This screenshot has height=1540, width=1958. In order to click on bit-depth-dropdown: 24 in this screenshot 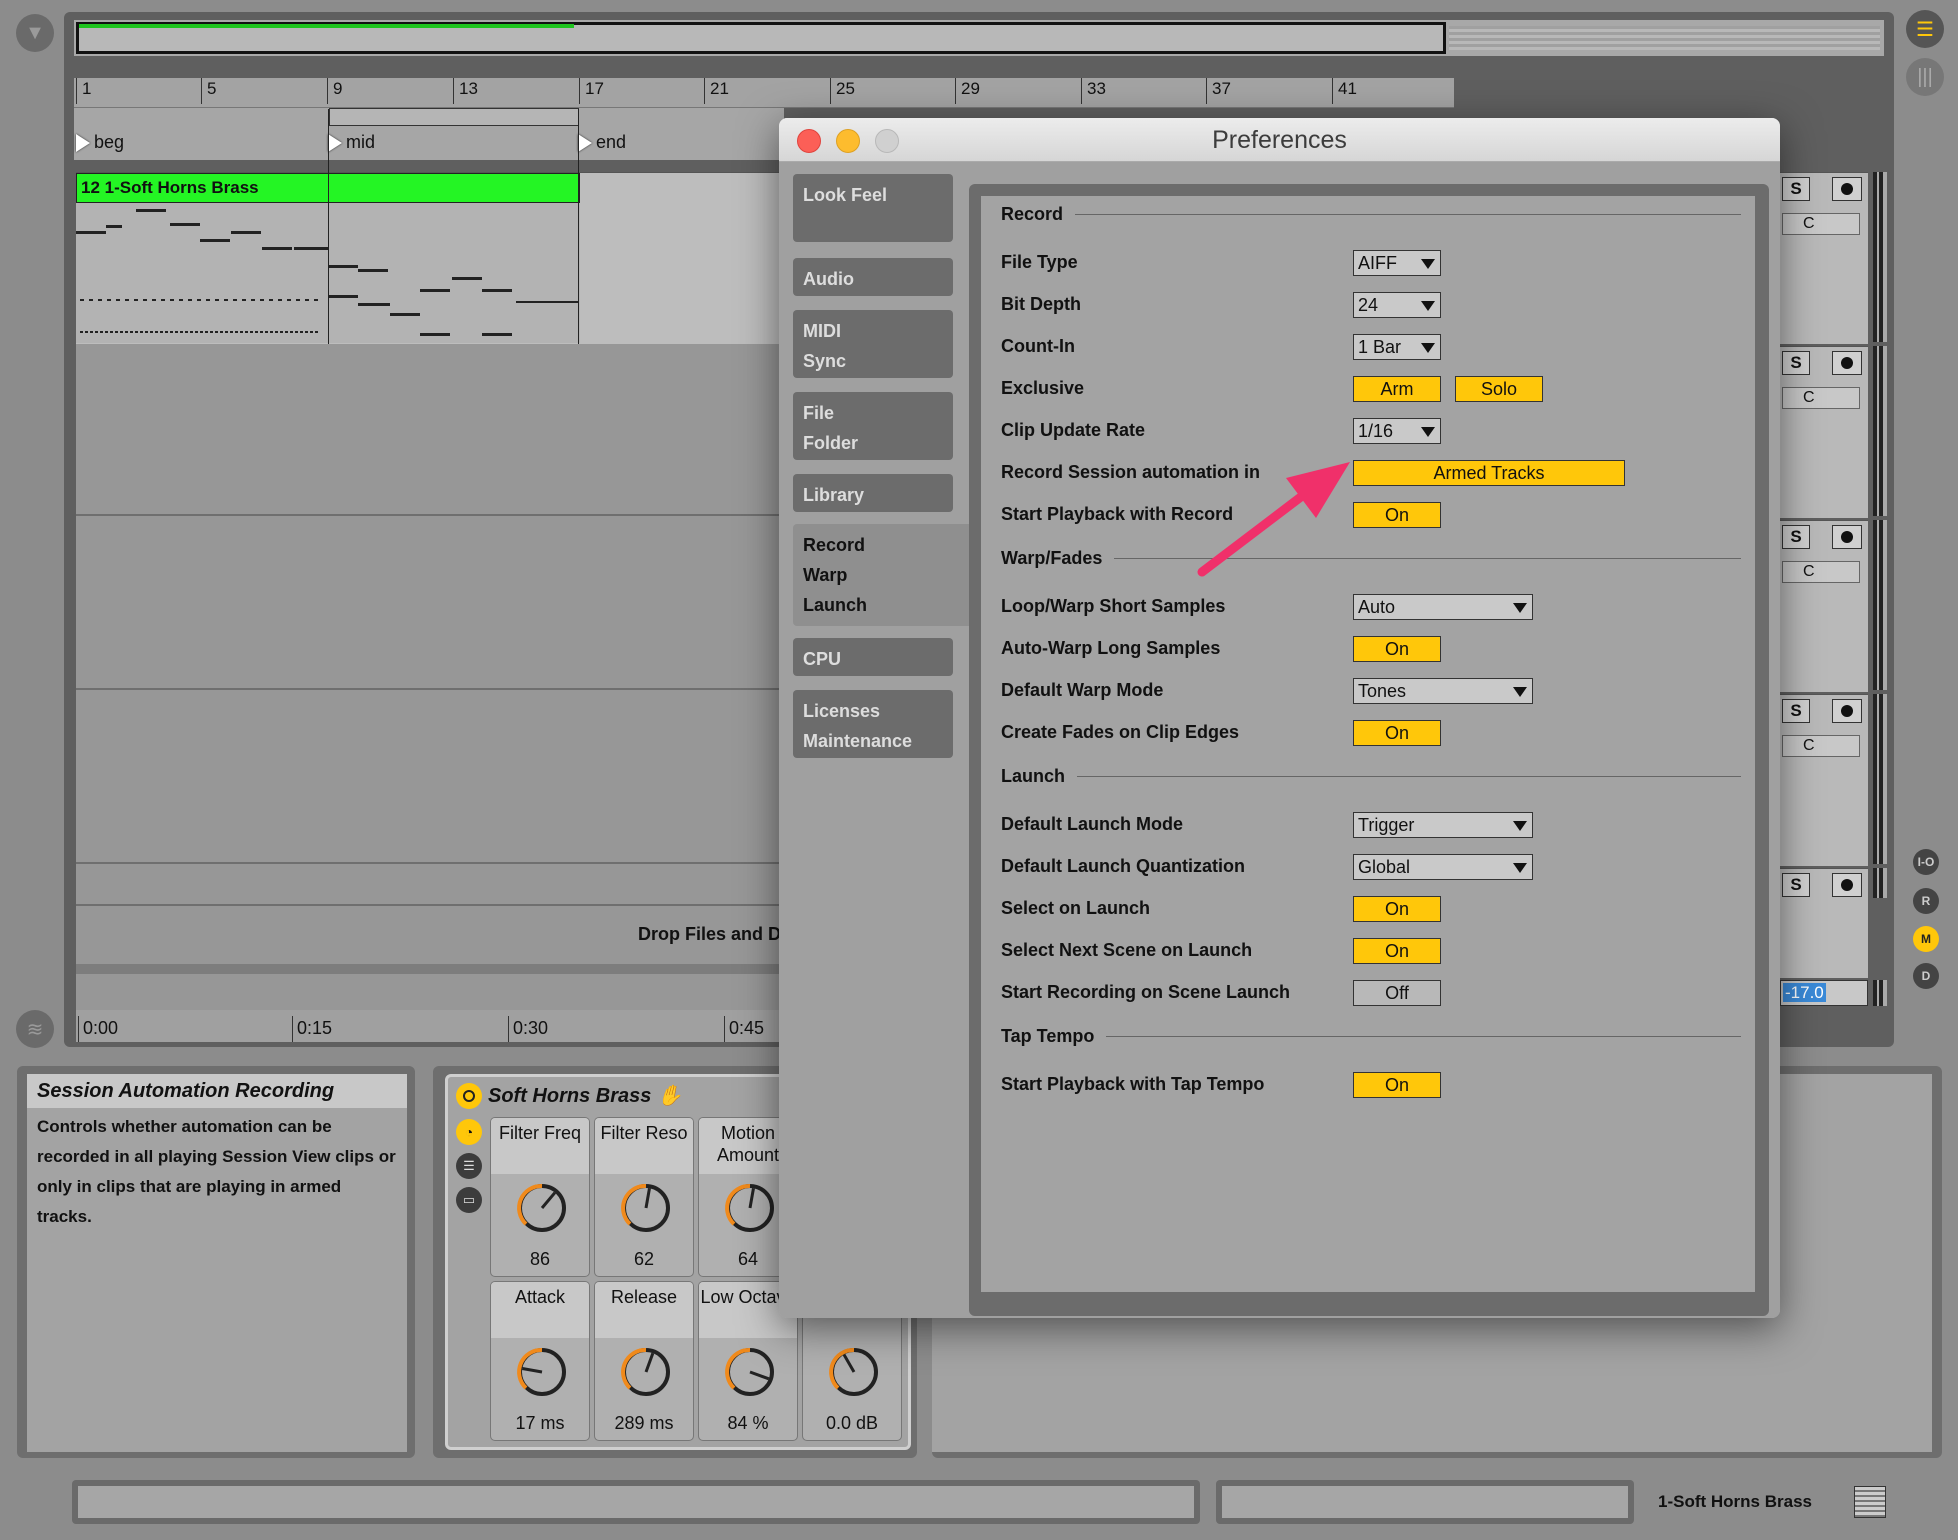, I will do `click(1397, 305)`.